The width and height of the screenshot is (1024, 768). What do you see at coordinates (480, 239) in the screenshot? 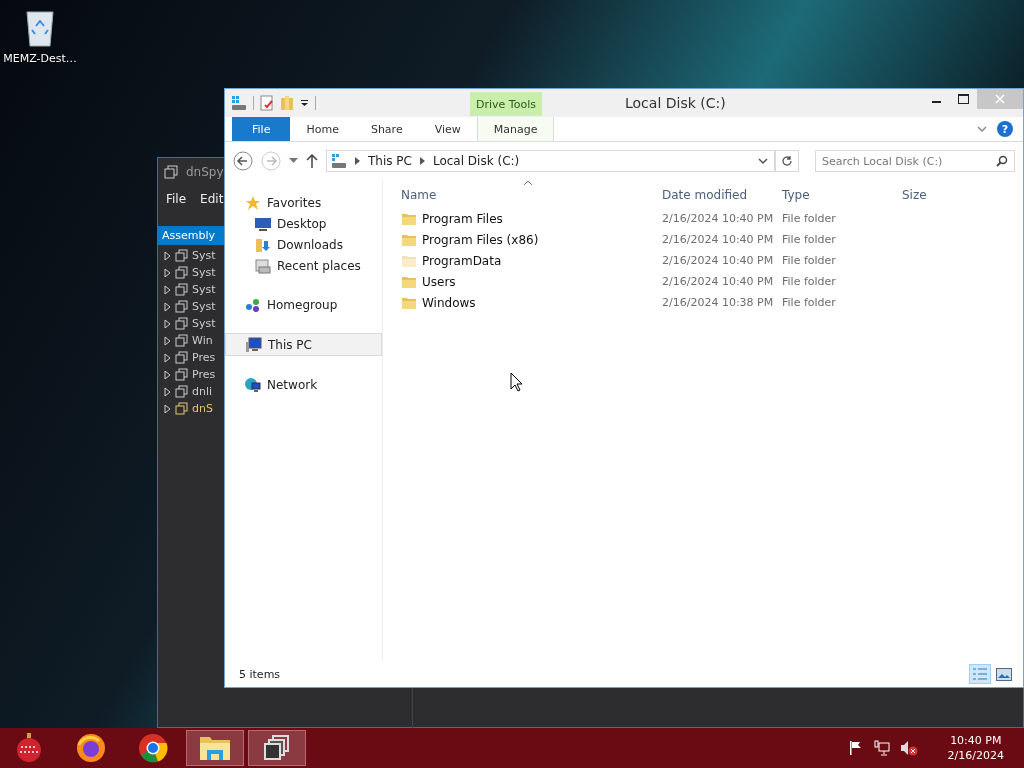
I see `file-name: Program Files (x86)` at bounding box center [480, 239].